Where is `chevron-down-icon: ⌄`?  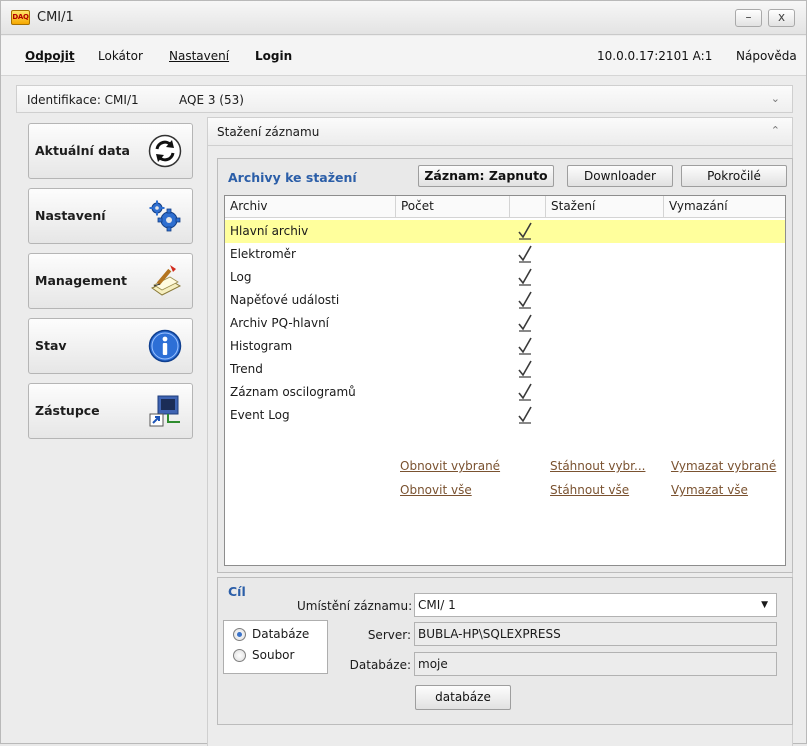
chevron-down-icon: ⌄ is located at coordinates (775, 98).